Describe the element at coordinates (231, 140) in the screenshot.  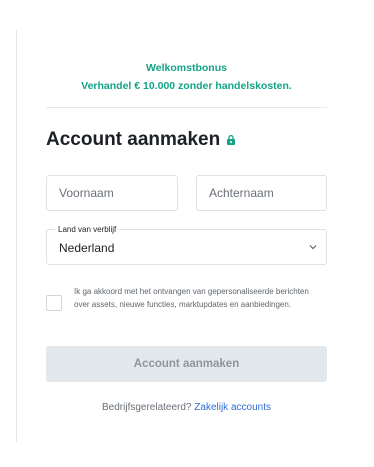
I see `lock-icon` at that location.